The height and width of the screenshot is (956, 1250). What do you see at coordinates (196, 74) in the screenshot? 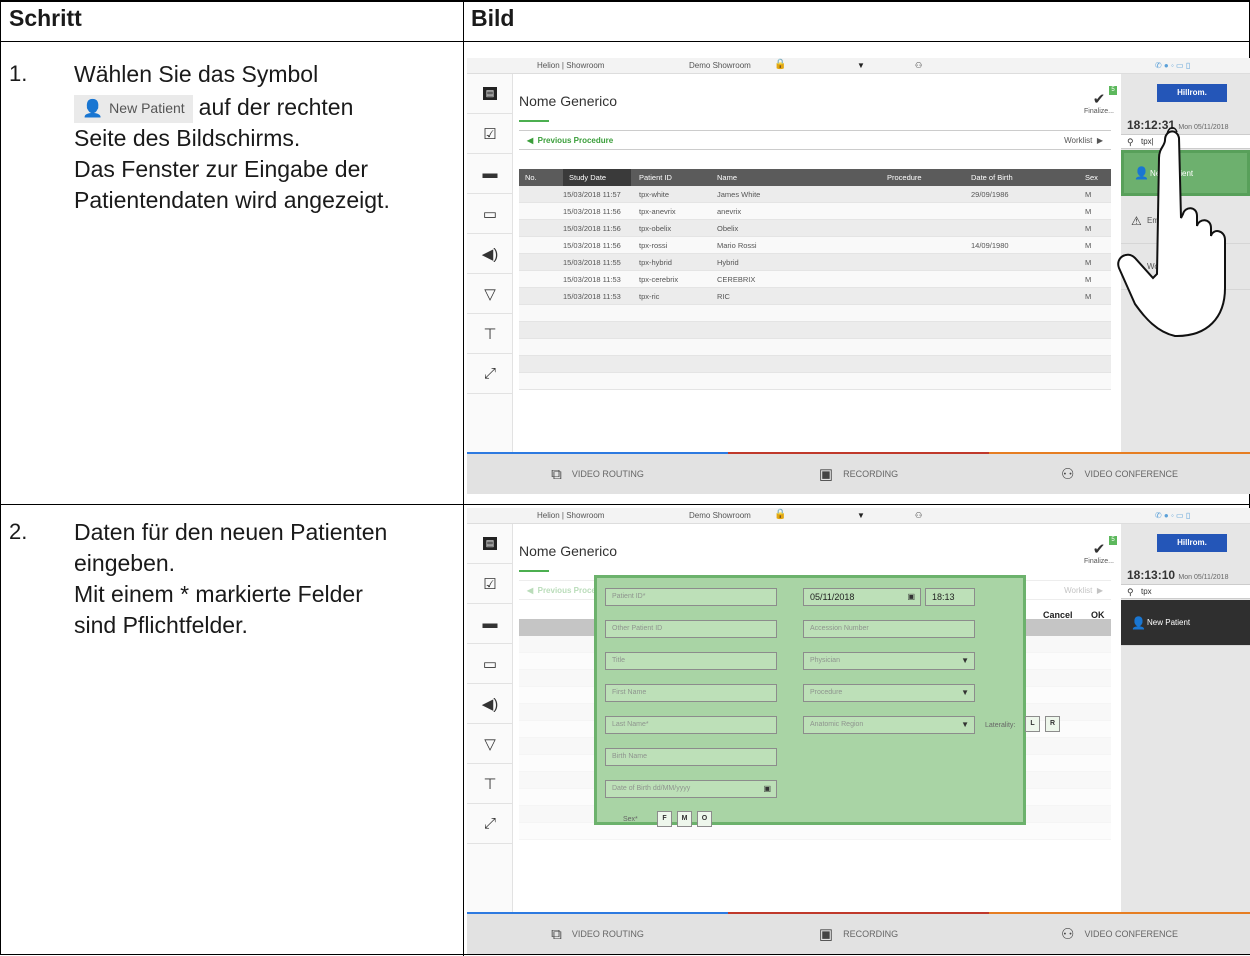
I see `step-text-line: Wählen Sie das Symbol` at bounding box center [196, 74].